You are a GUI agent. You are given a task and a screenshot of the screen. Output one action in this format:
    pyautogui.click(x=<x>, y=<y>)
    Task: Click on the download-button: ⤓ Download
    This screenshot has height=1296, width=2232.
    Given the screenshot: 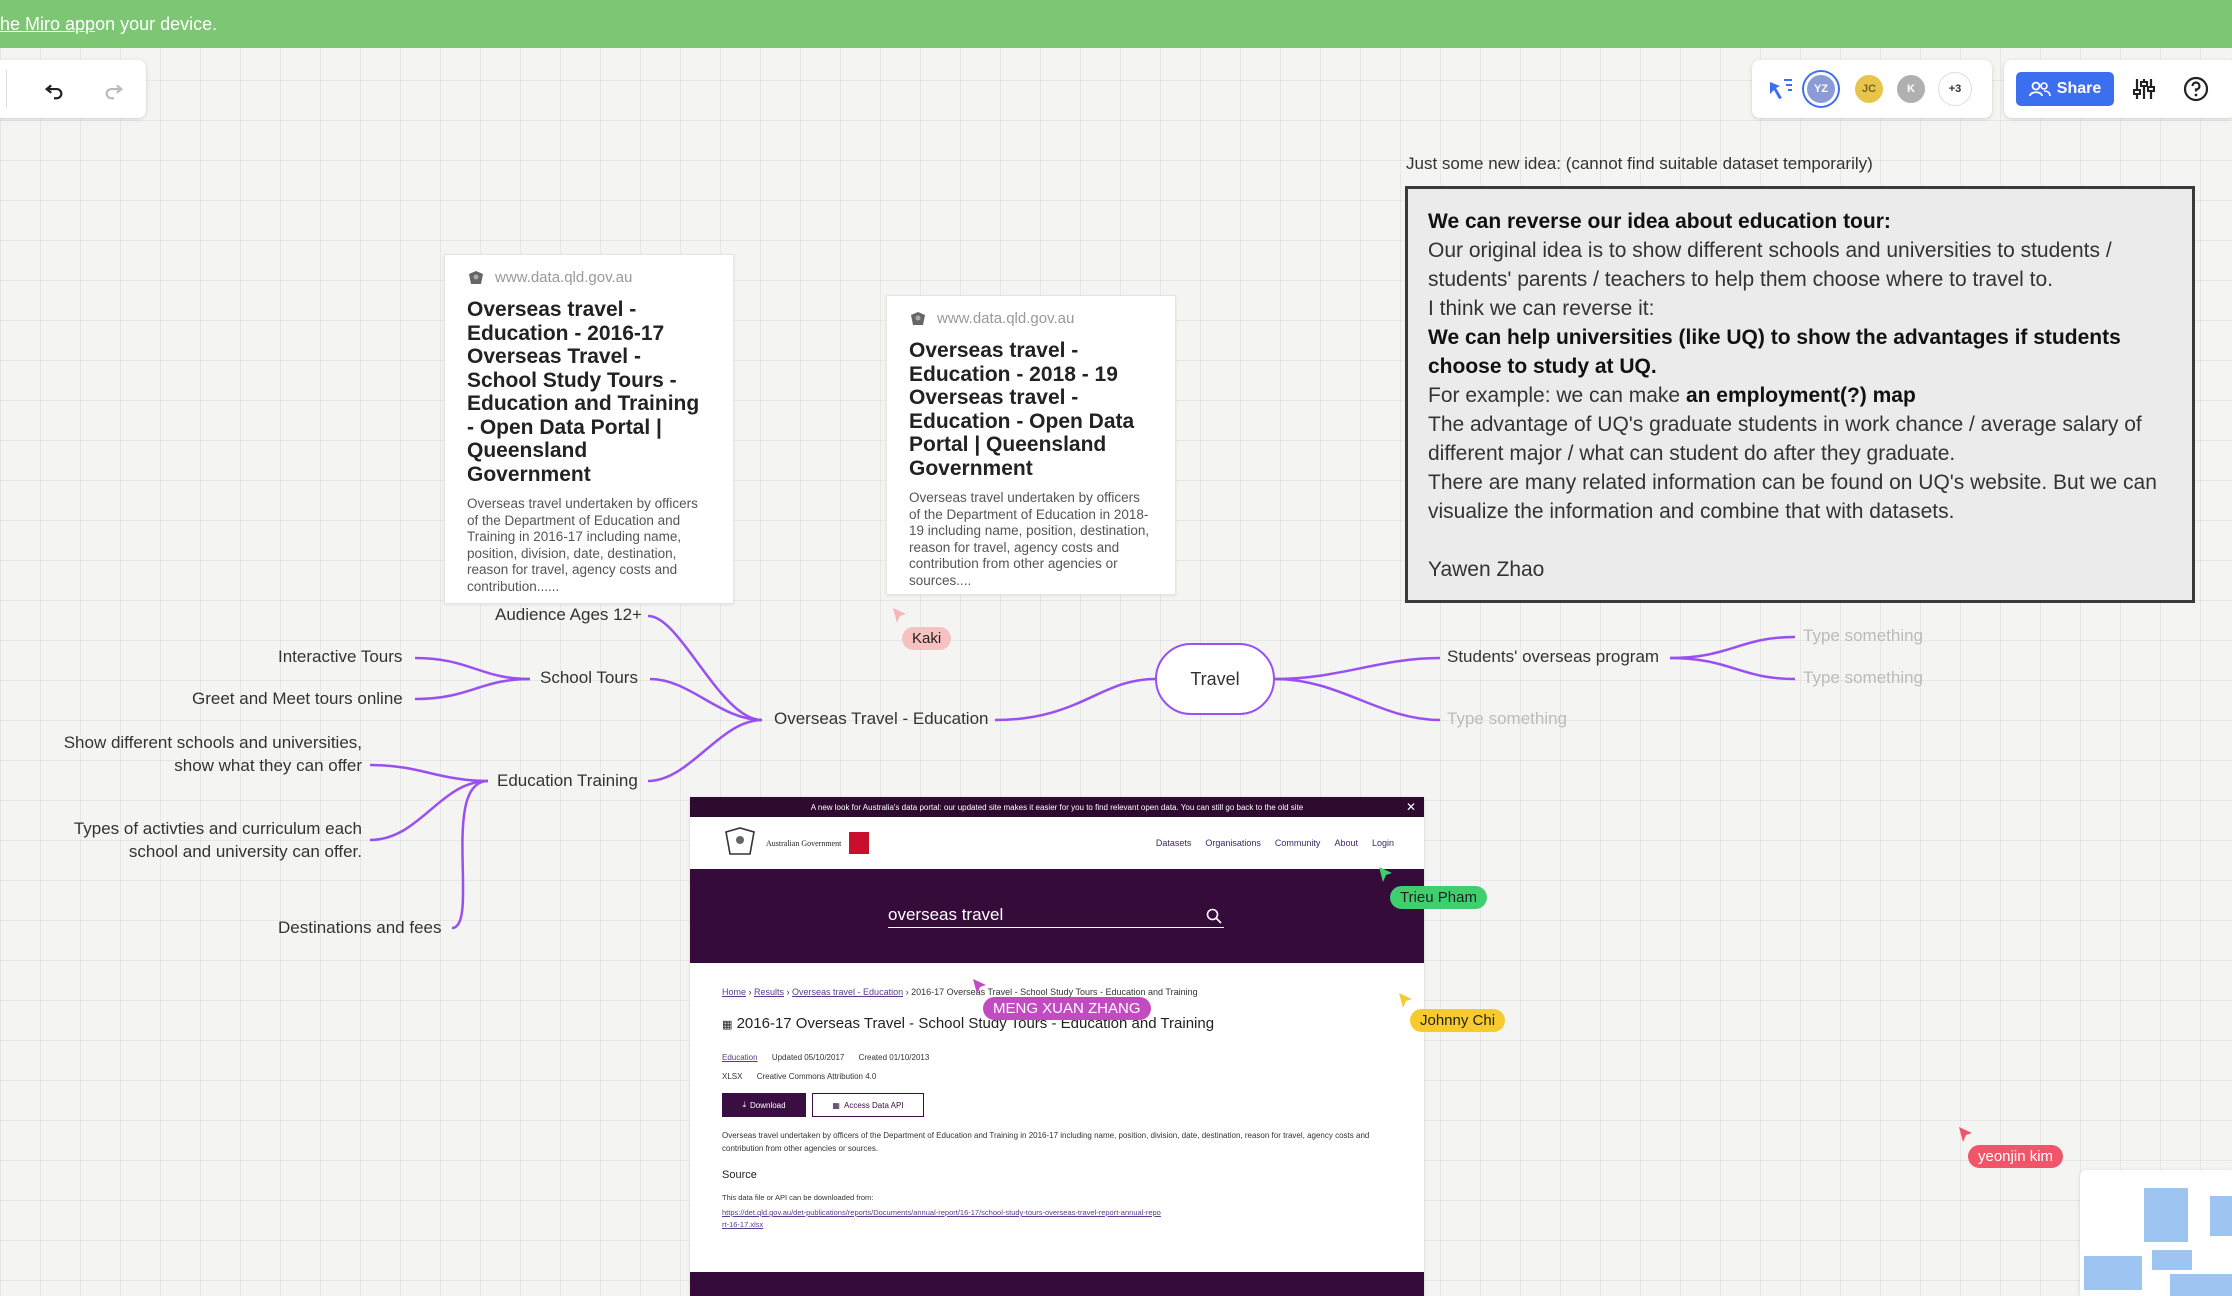 What is the action you would take?
    pyautogui.click(x=764, y=1105)
    